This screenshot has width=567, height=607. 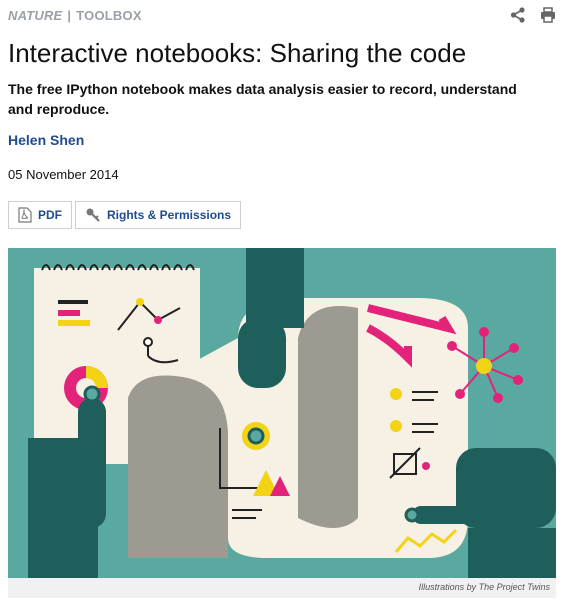 What do you see at coordinates (169, 215) in the screenshot?
I see `rights-label: Rights & Permissions` at bounding box center [169, 215].